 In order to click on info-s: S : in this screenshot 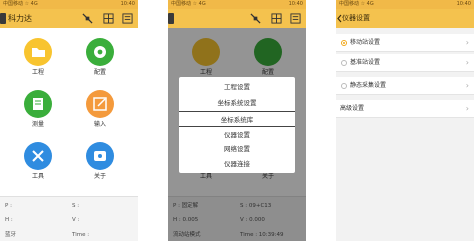, I will do `click(76, 206)`.